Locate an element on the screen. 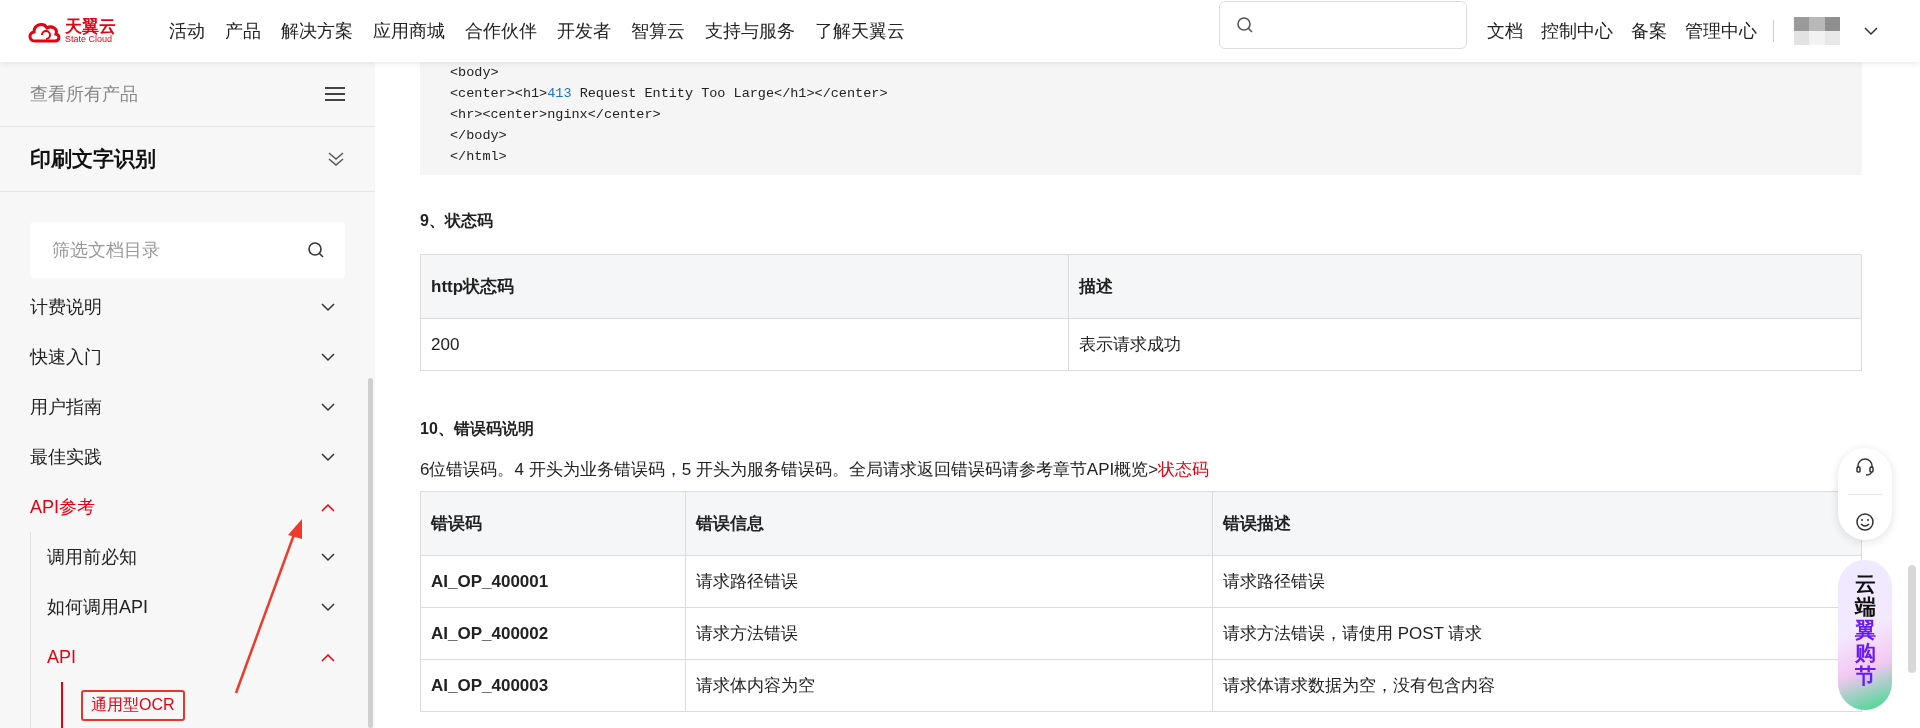  tree-item: 最佳实践 is located at coordinates (187, 457).